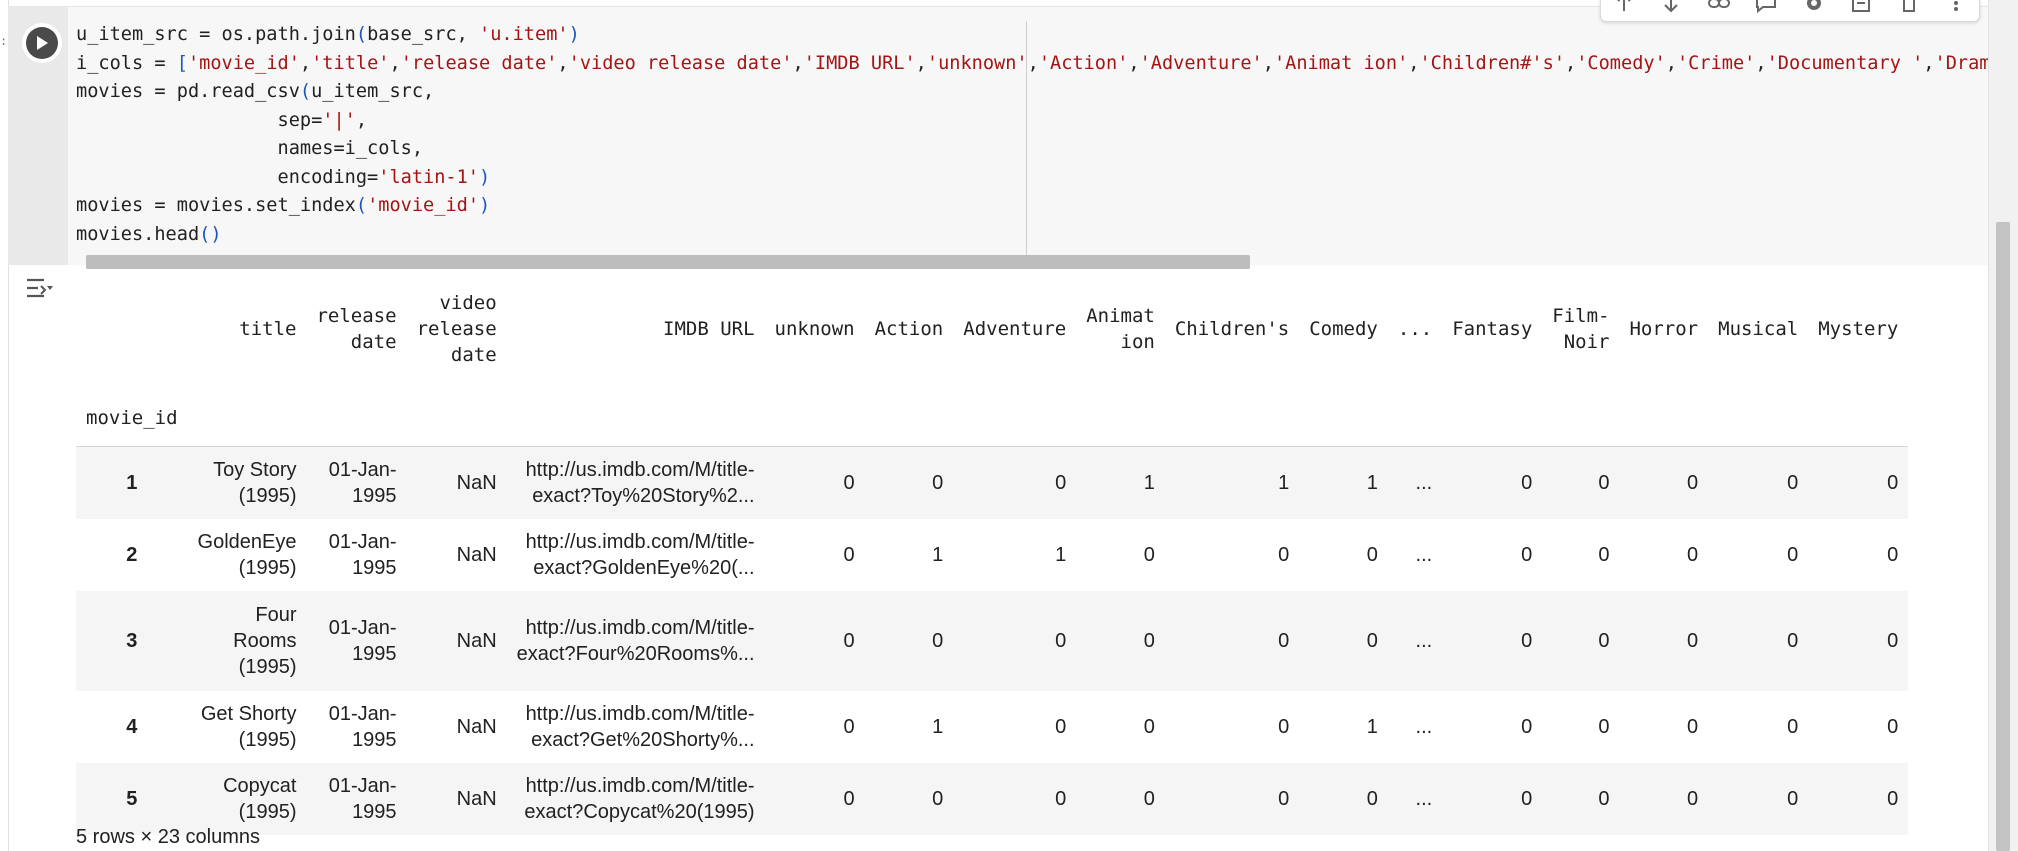 This screenshot has width=2018, height=851. What do you see at coordinates (668, 262) in the screenshot?
I see `horizontal-scrollbar` at bounding box center [668, 262].